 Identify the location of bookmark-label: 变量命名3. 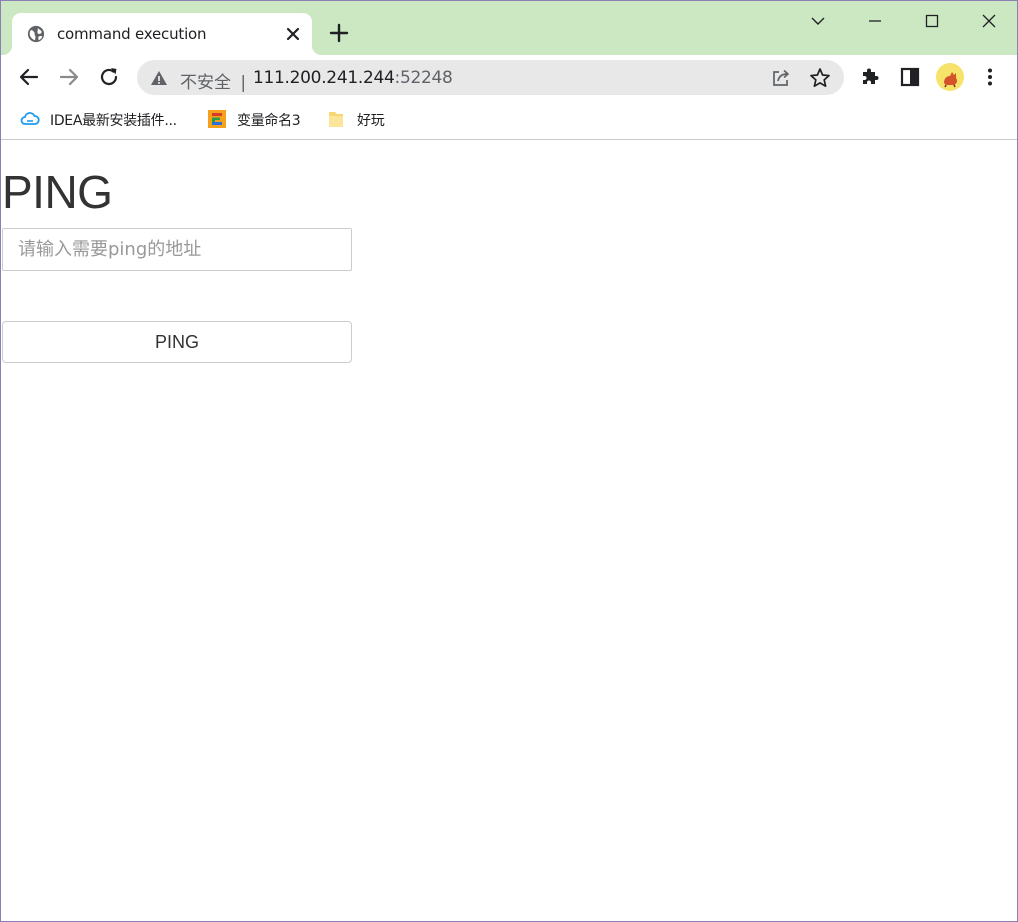
(269, 121).